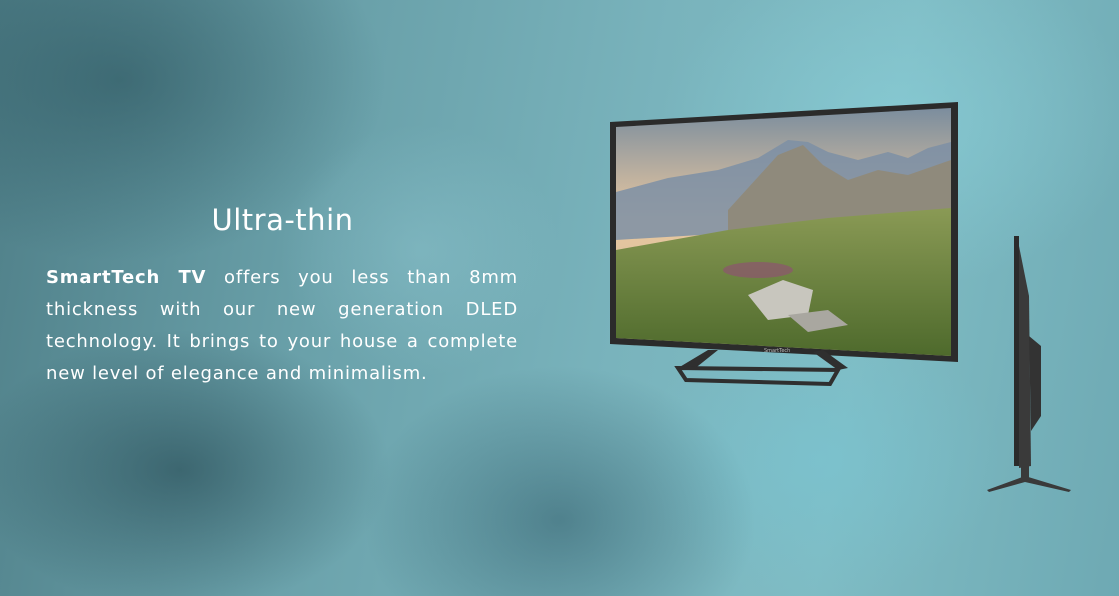  I want to click on section-title: Ultra-thin, so click(282, 220).